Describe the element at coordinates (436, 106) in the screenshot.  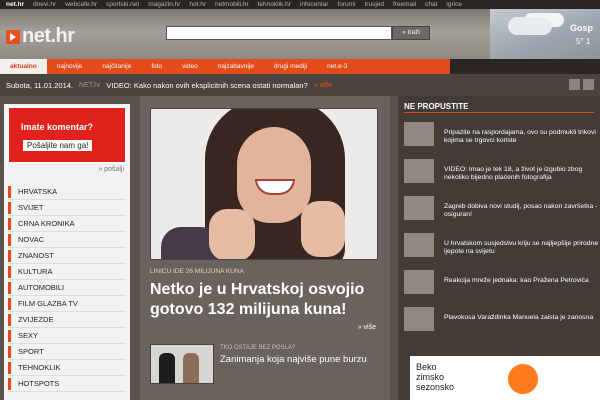
I see `ne-propustite-heading: NE PROPUSTITE` at that location.